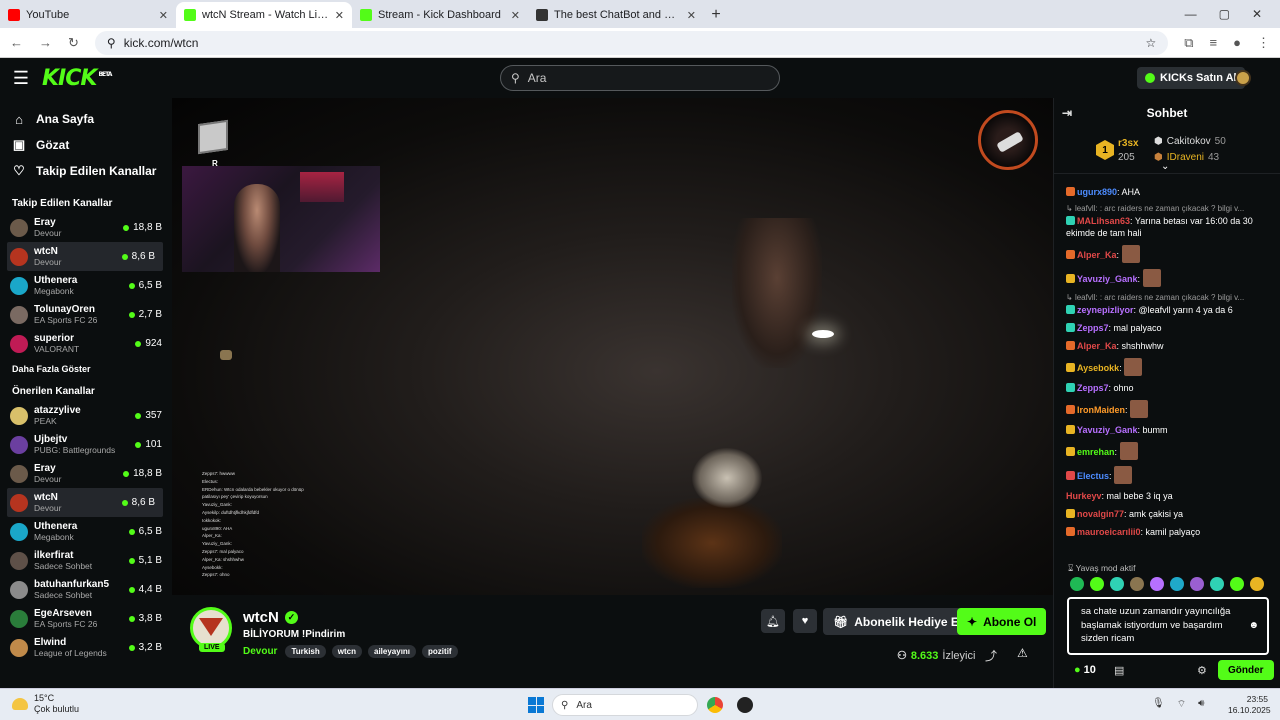 The image size is (1280, 720). What do you see at coordinates (1201, 704) in the screenshot?
I see `volume-icon: 🔊︎` at bounding box center [1201, 704].